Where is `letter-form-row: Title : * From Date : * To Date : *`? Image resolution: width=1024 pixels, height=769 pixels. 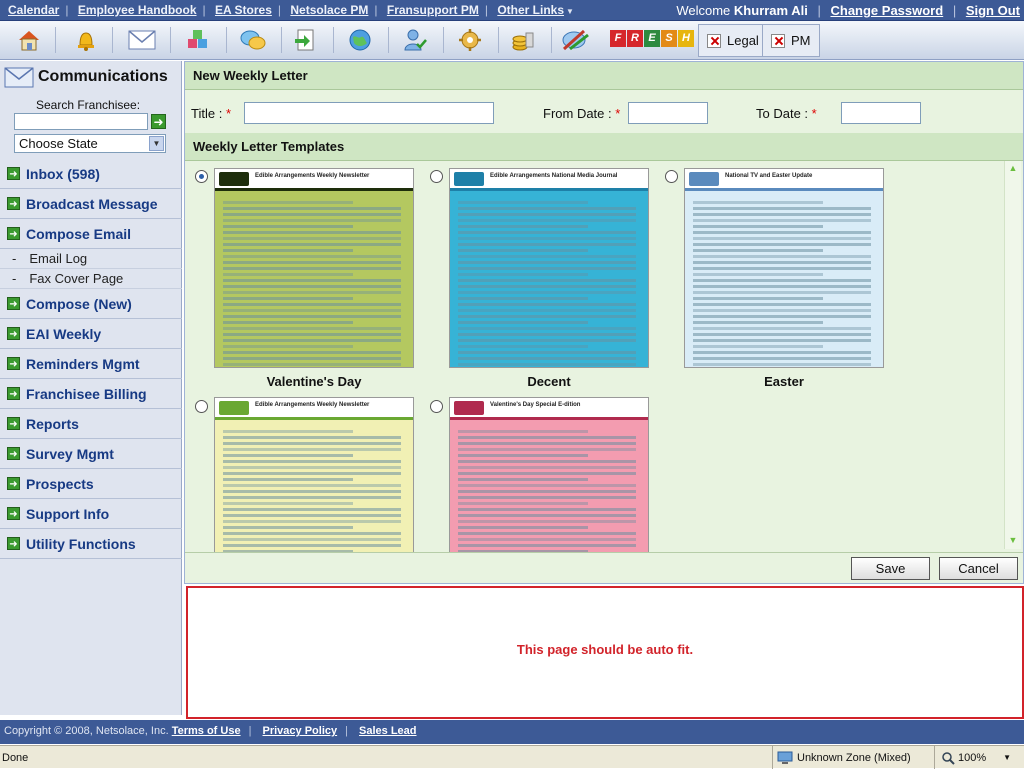 letter-form-row: Title : * From Date : * To Date : * is located at coordinates (604, 113).